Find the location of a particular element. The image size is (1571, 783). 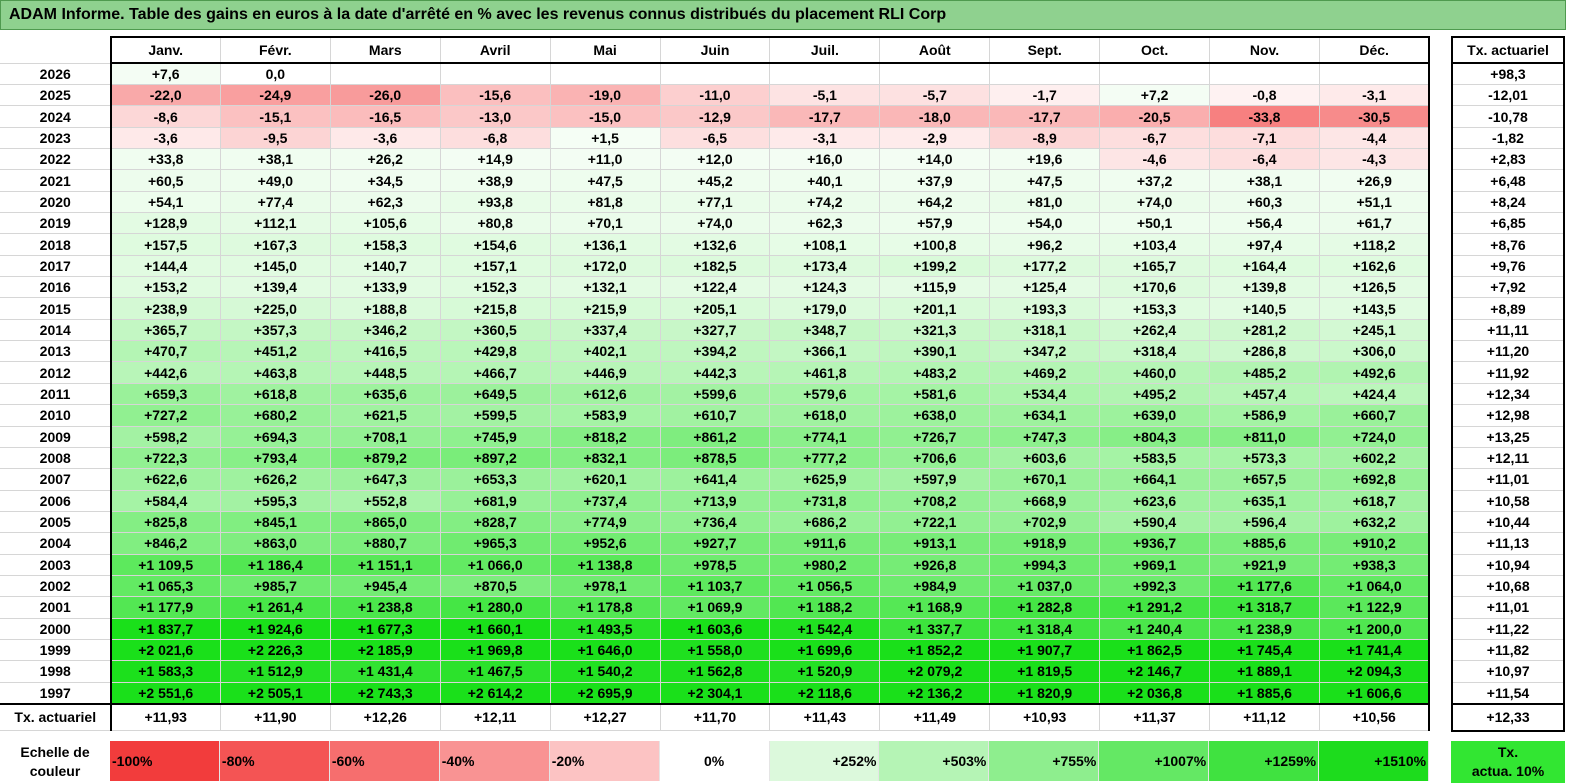

side-row: +2,83 is located at coordinates (1508, 159).